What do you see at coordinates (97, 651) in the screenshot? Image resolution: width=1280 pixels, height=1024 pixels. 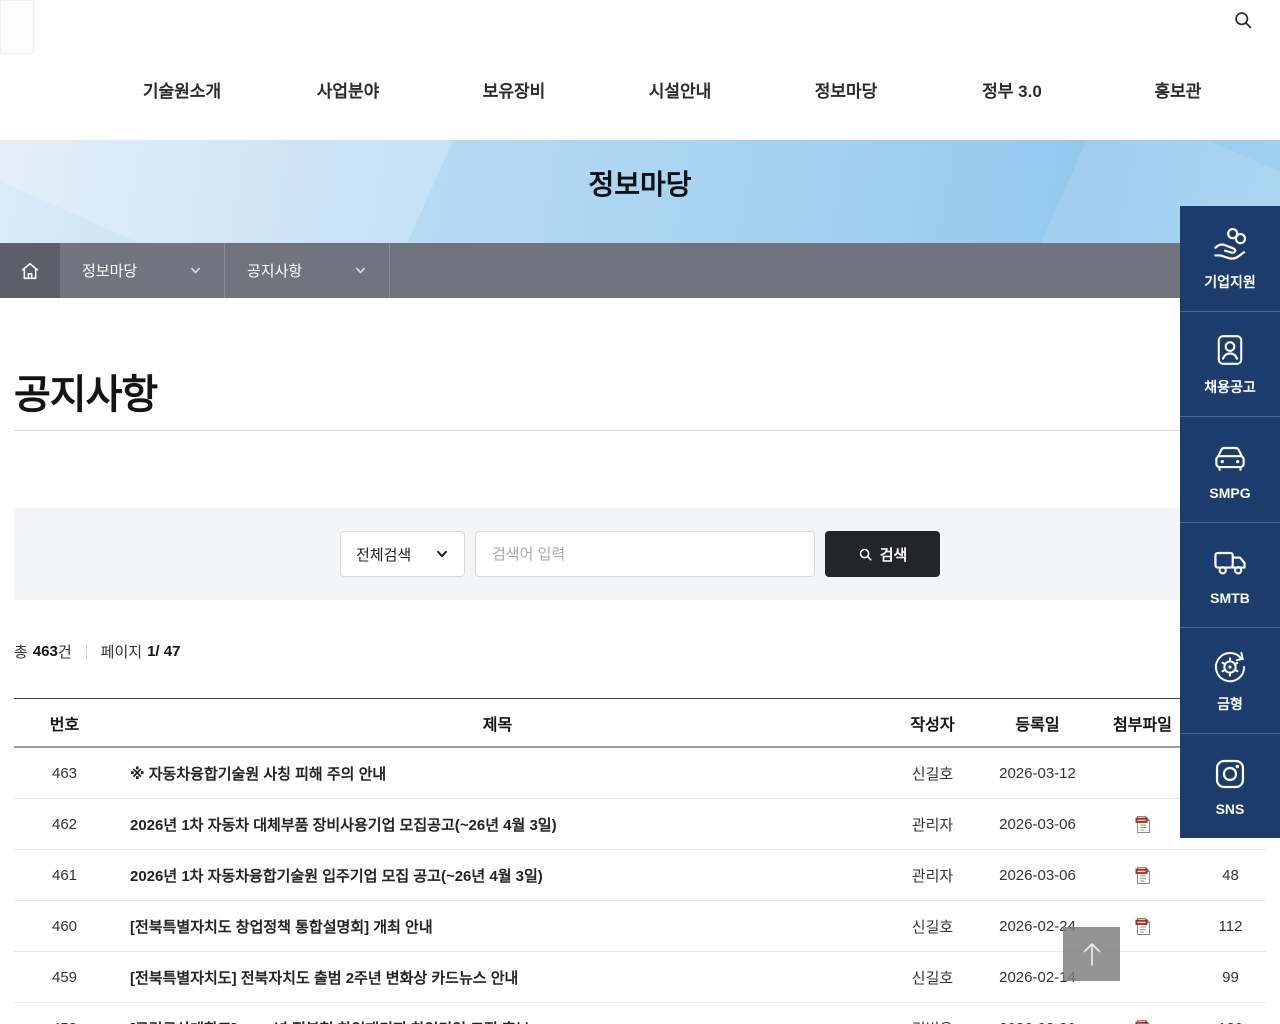 I see `board-summary: 총 463 건 페이지 1/ 47` at bounding box center [97, 651].